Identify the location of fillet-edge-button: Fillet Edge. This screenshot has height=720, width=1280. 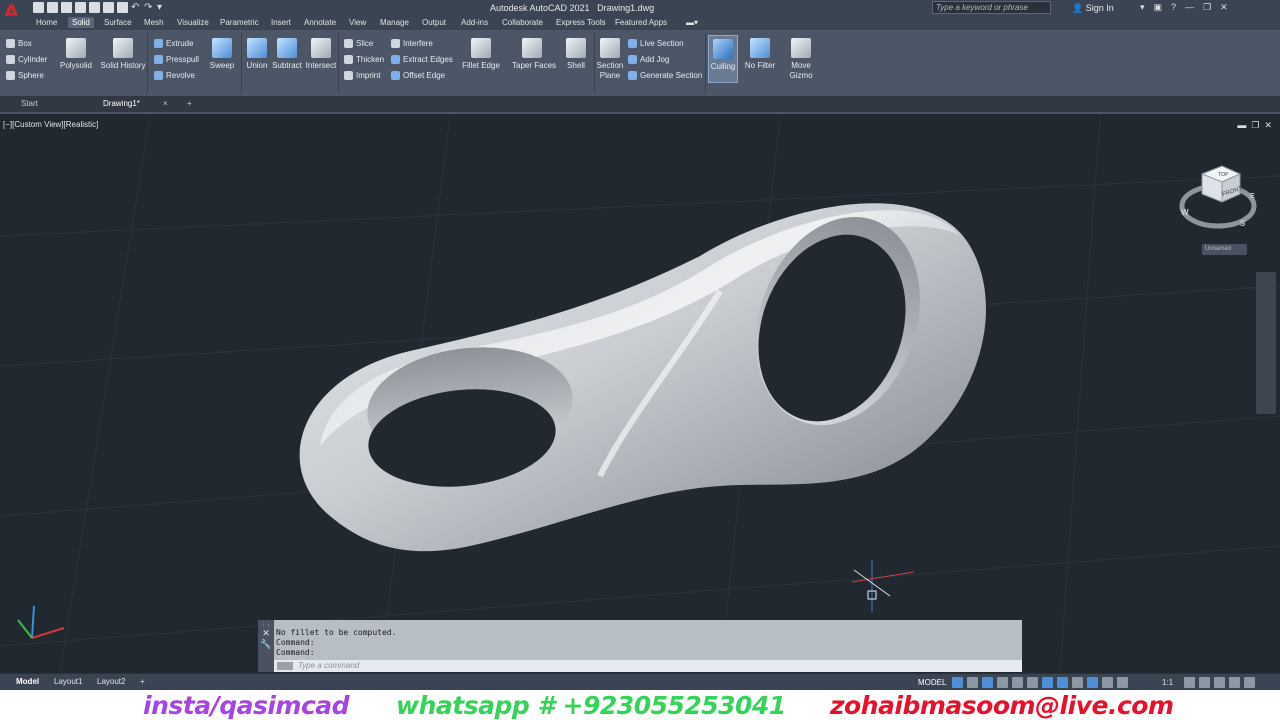
(481, 54).